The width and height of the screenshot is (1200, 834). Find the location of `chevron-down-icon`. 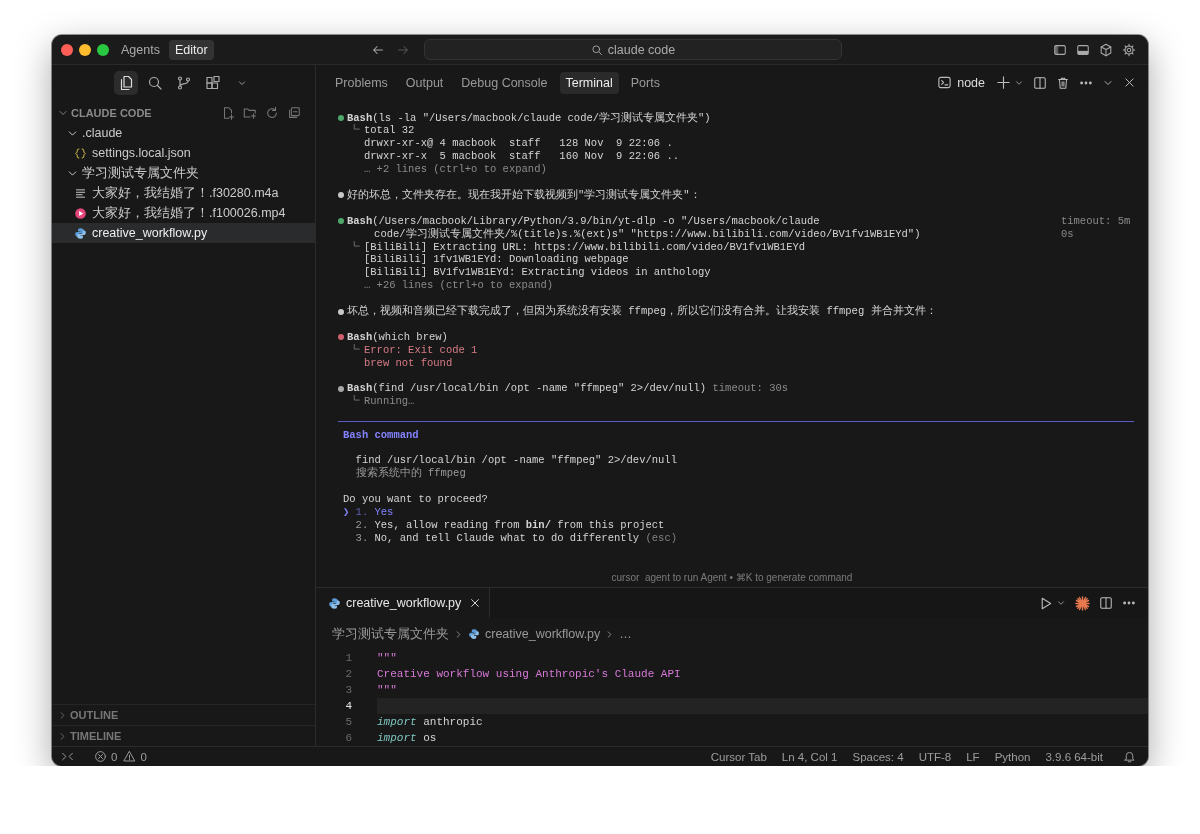

chevron-down-icon is located at coordinates (1061, 603).